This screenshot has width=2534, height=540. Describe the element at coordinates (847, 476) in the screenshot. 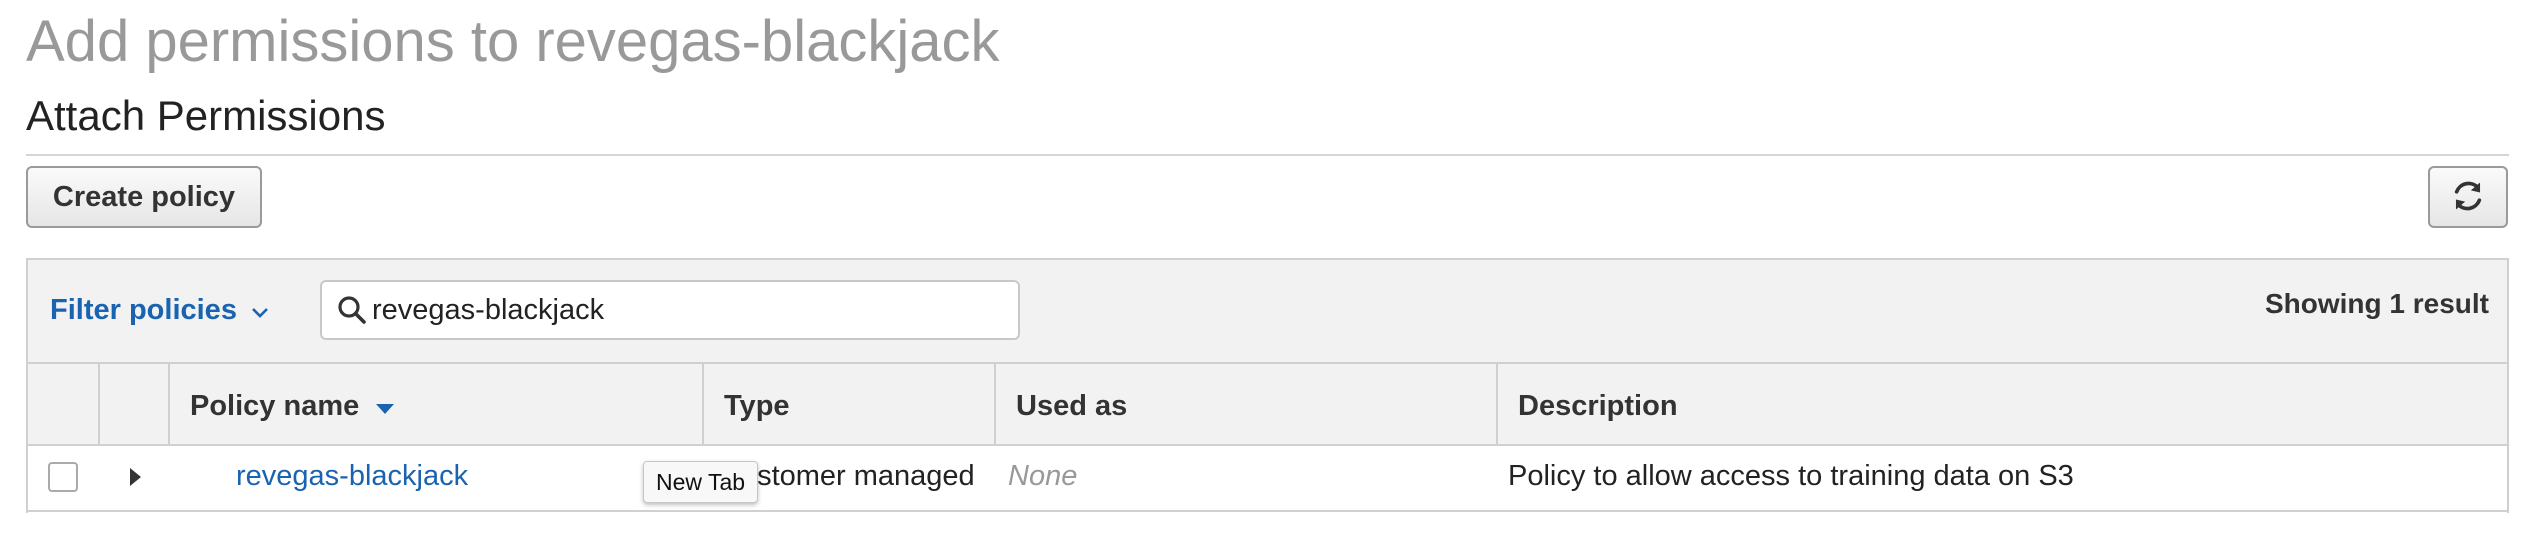

I see `policy-type: Customer managed` at that location.